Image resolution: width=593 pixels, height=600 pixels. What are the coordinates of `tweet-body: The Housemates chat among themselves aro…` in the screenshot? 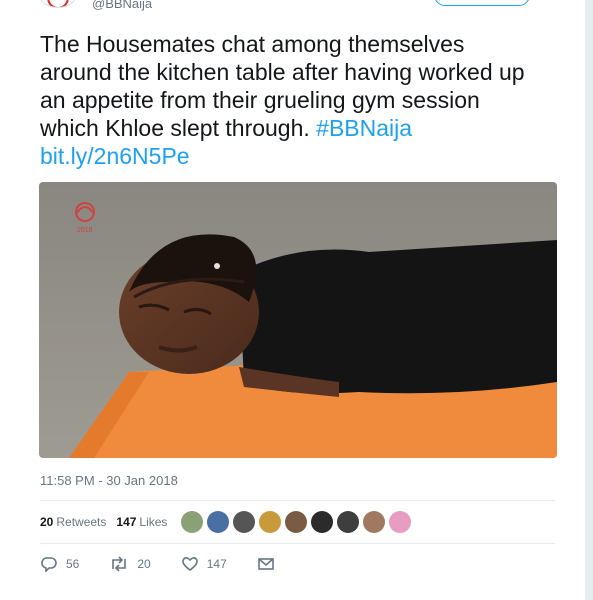 It's located at (282, 86).